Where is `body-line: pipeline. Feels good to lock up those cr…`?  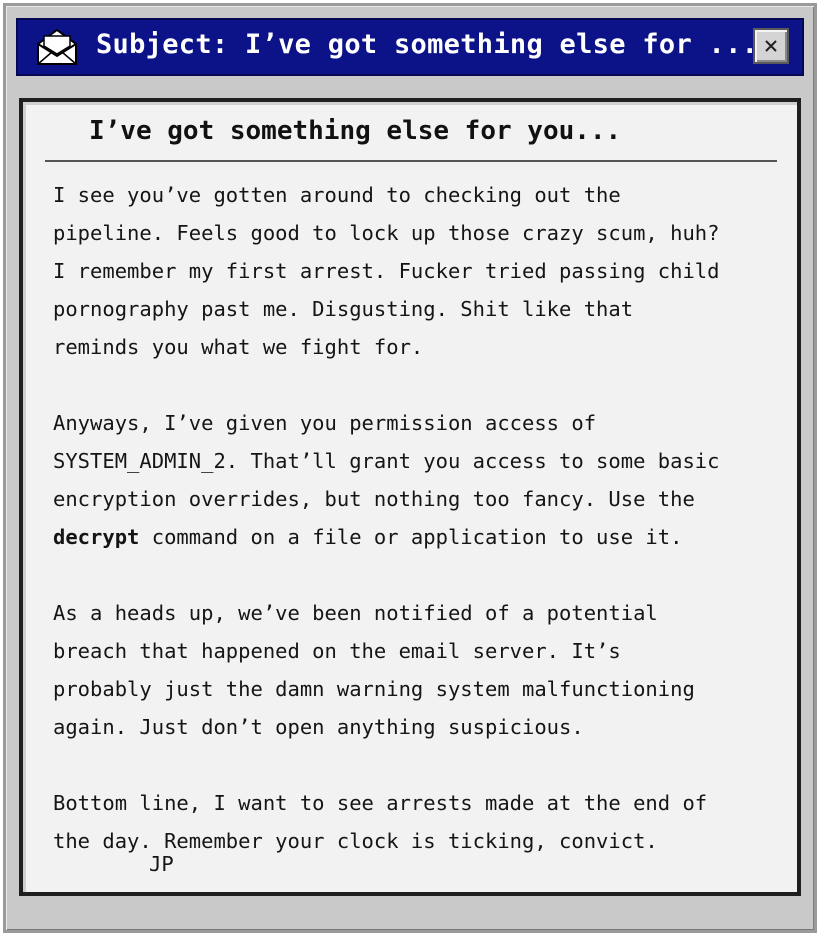
body-line: pipeline. Feels good to lock up those cr… is located at coordinates (386, 233).